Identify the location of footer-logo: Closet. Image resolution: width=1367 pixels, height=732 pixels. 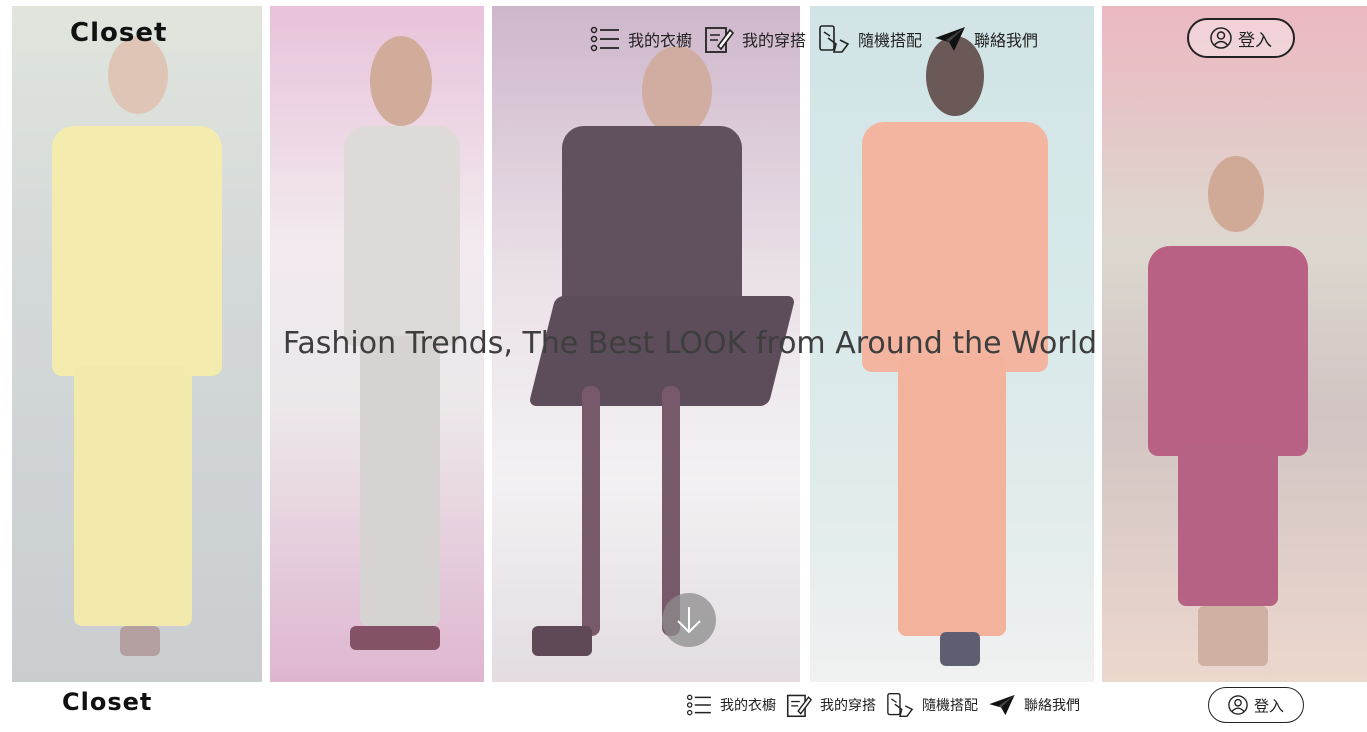
(107, 702).